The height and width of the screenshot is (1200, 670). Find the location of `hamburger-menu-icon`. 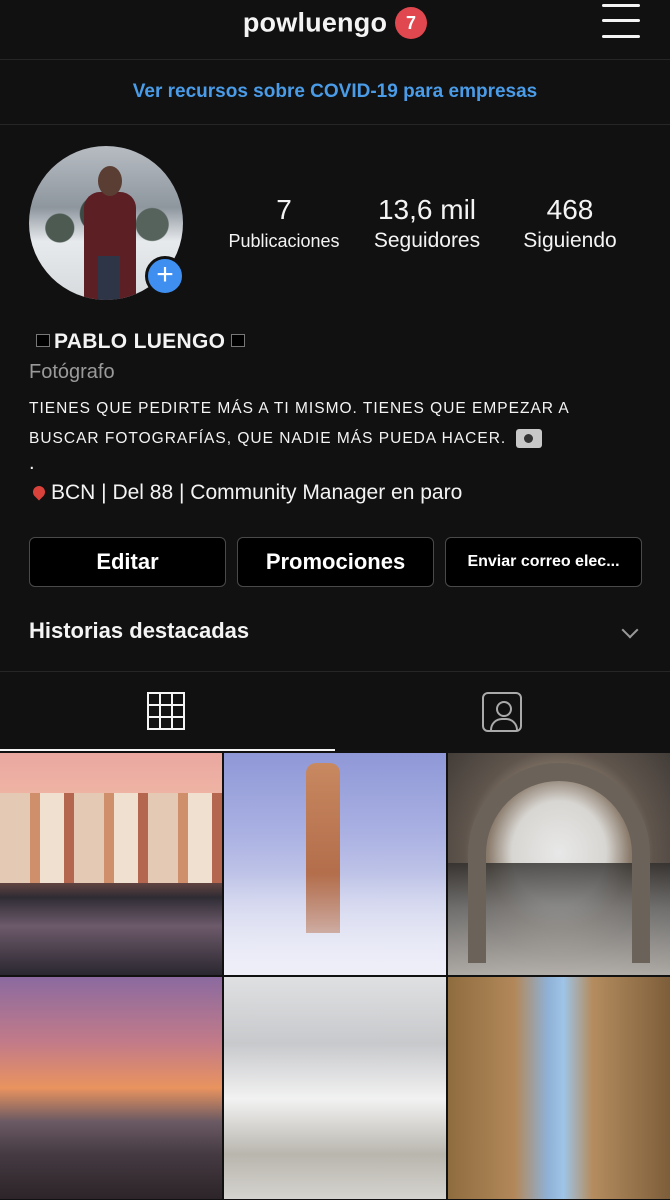

hamburger-menu-icon is located at coordinates (621, 21).